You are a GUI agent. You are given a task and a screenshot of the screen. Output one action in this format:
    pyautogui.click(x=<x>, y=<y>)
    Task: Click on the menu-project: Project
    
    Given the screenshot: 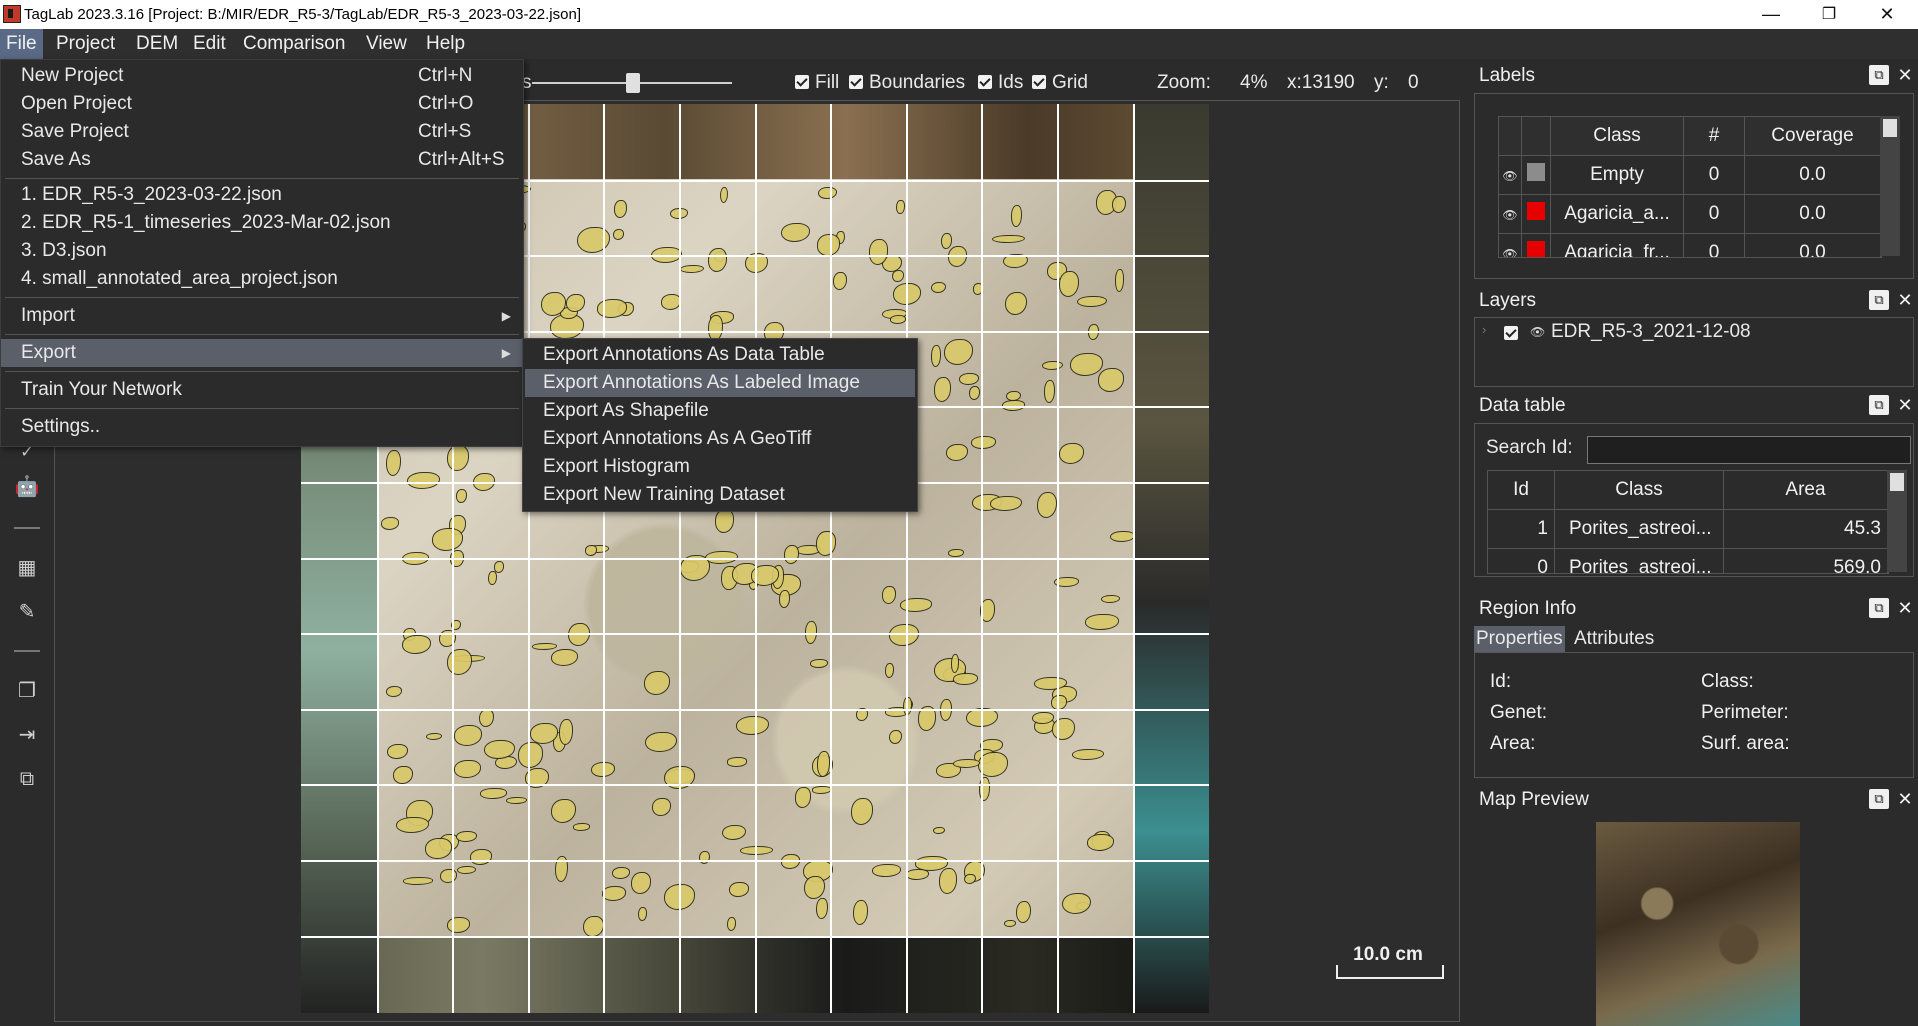 What is the action you would take?
    pyautogui.click(x=85, y=44)
    